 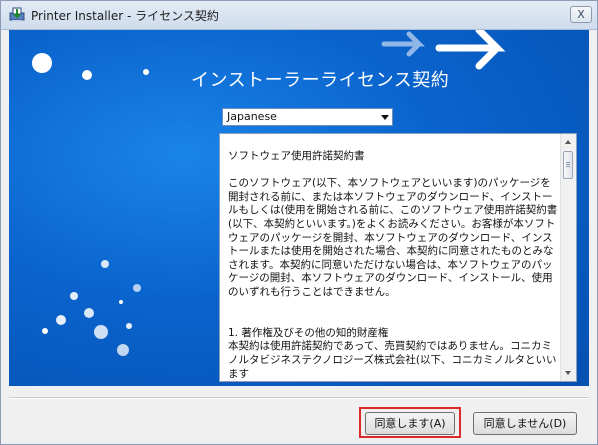 I want to click on title-bar: Printer Installer - ライセンス契約 X, so click(x=299, y=15).